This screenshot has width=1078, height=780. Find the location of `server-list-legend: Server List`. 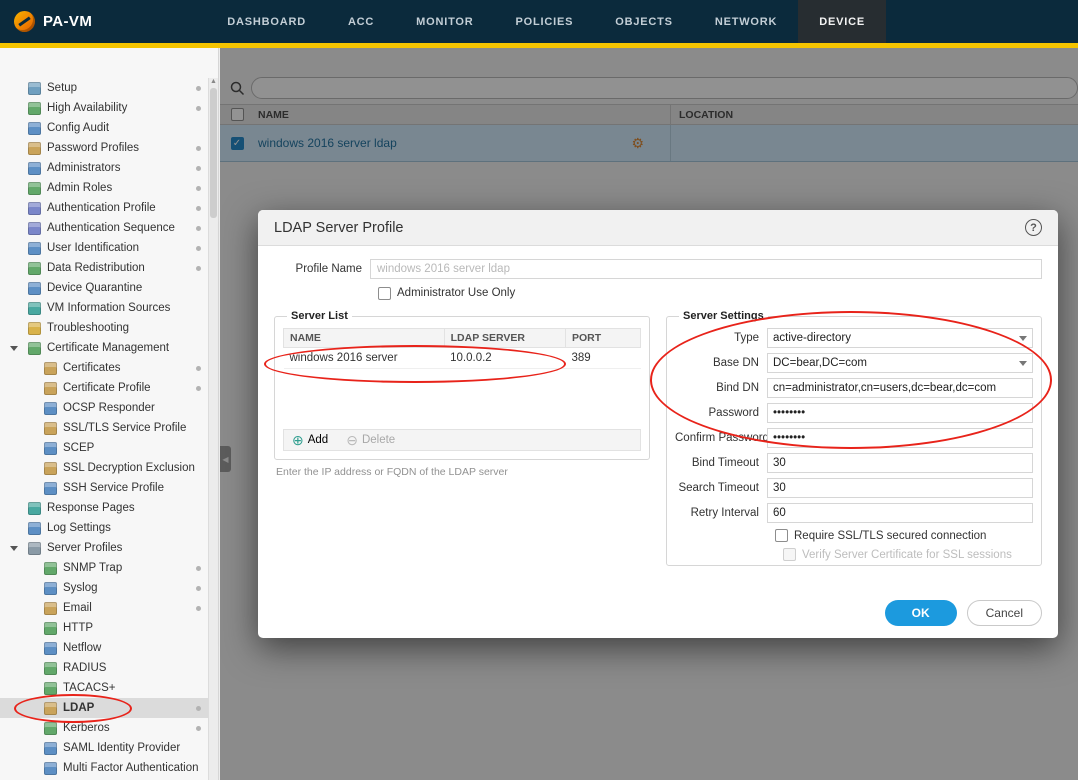

server-list-legend: Server List is located at coordinates (319, 316).